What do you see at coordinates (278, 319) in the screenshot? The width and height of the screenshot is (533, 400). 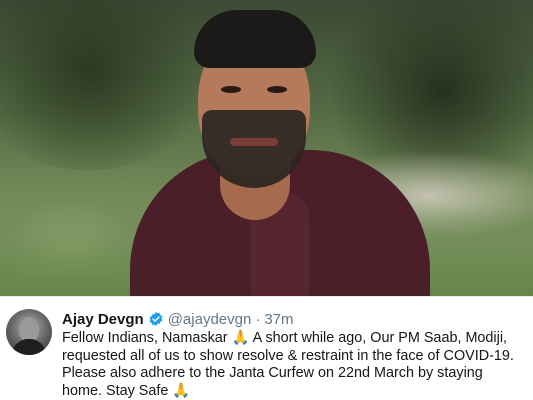 I see `tweet-timestamp: 37m` at bounding box center [278, 319].